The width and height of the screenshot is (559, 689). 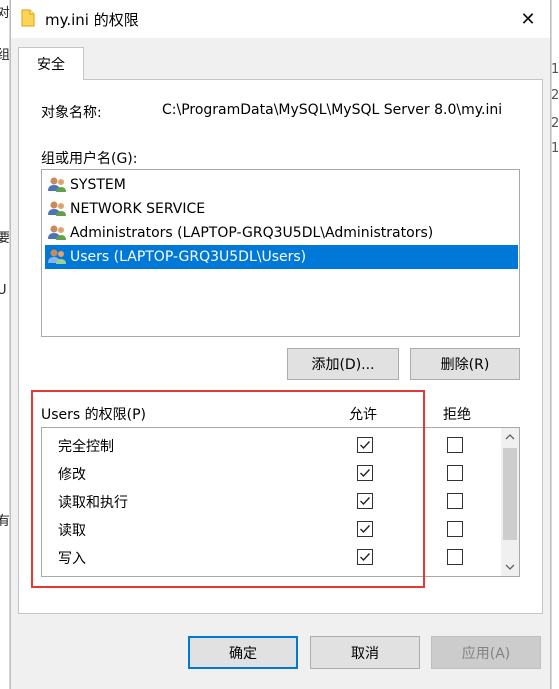 What do you see at coordinates (510, 567) in the screenshot?
I see `scroll-down-icon` at bounding box center [510, 567].